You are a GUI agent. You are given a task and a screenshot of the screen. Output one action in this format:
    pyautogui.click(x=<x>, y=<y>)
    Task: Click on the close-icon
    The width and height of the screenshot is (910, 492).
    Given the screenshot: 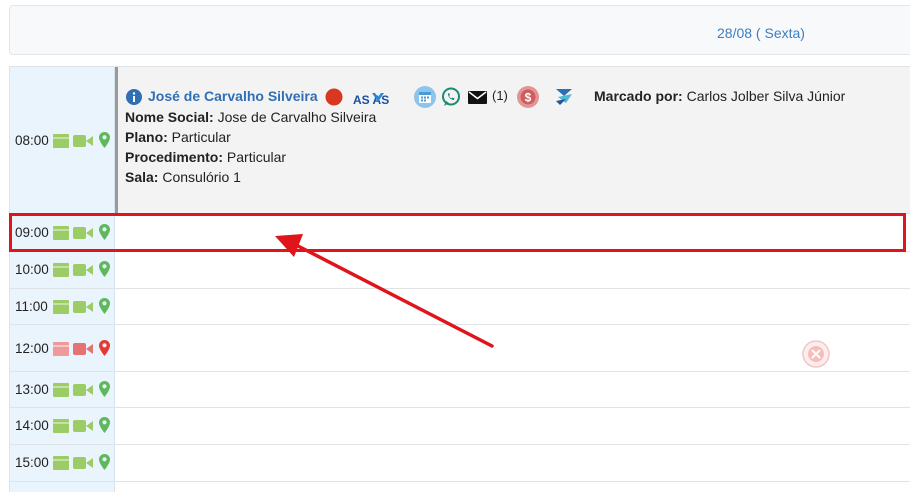 What is the action you would take?
    pyautogui.click(x=816, y=354)
    